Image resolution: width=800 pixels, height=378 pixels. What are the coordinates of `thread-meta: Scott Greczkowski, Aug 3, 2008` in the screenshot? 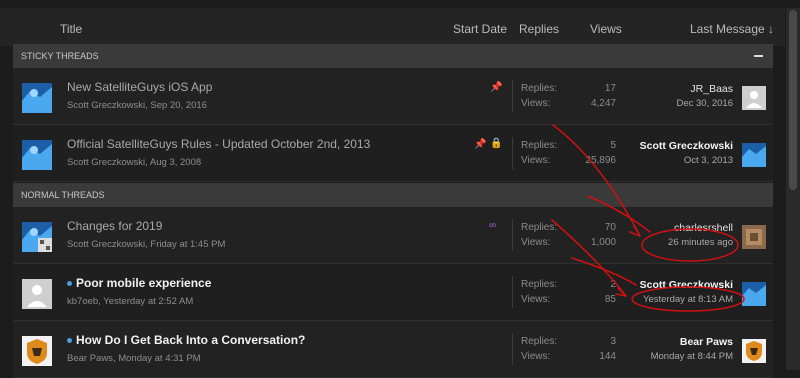 It's located at (134, 162).